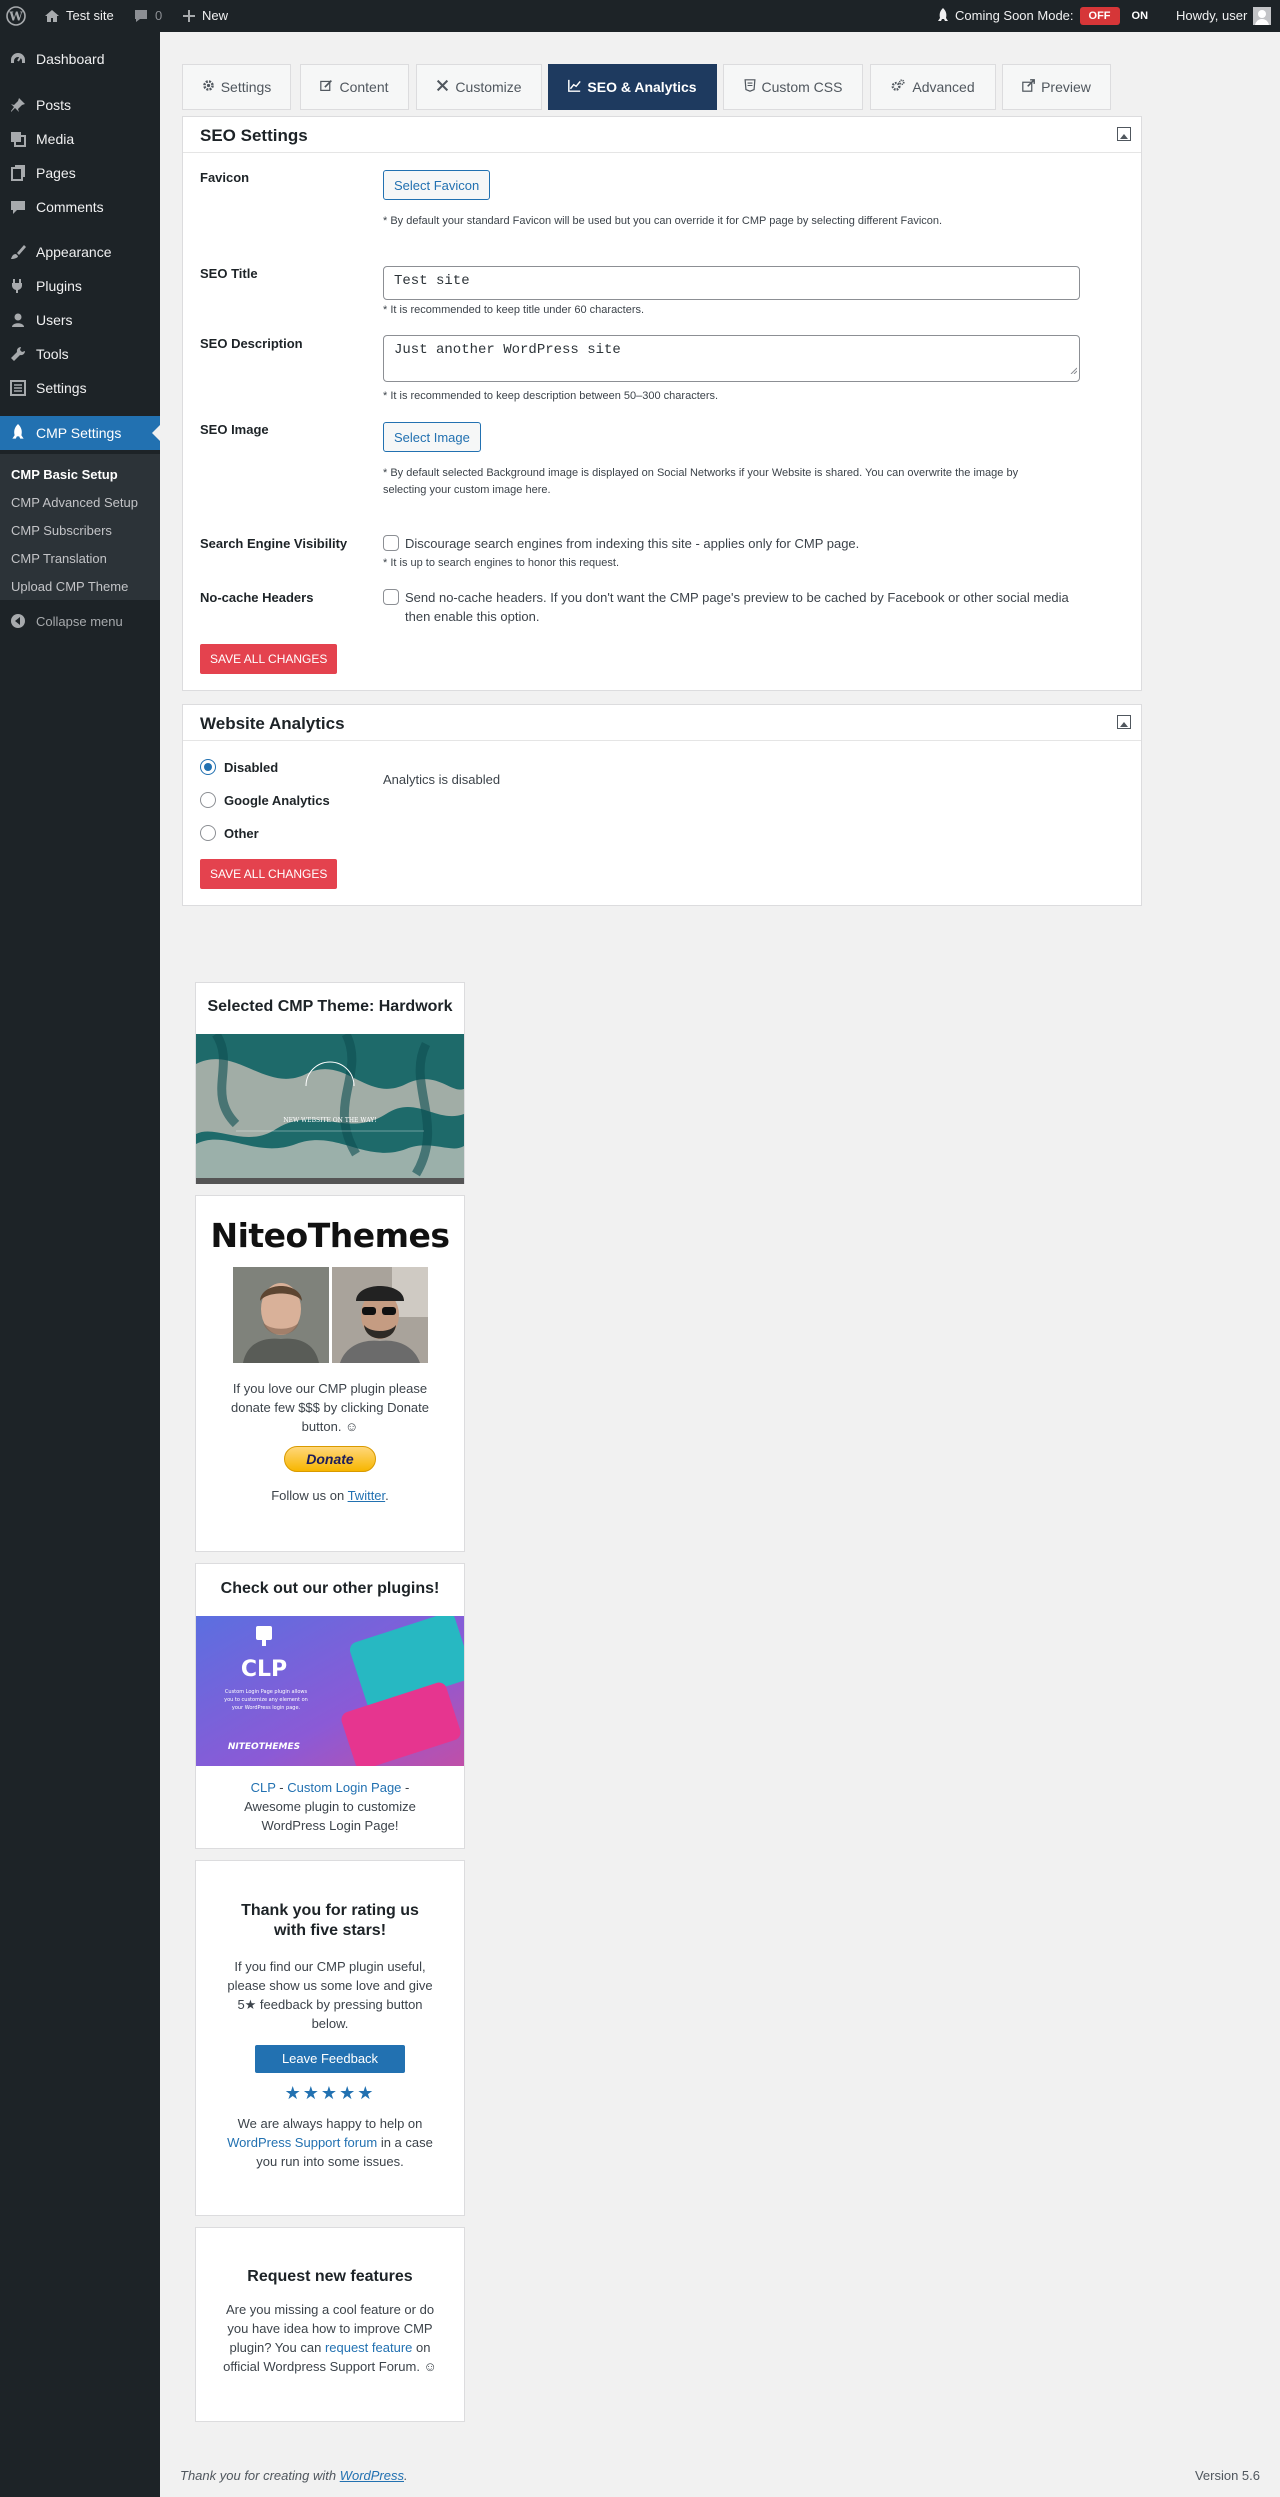 The width and height of the screenshot is (1280, 2497). Describe the element at coordinates (18, 286) in the screenshot. I see `plug-icon` at that location.